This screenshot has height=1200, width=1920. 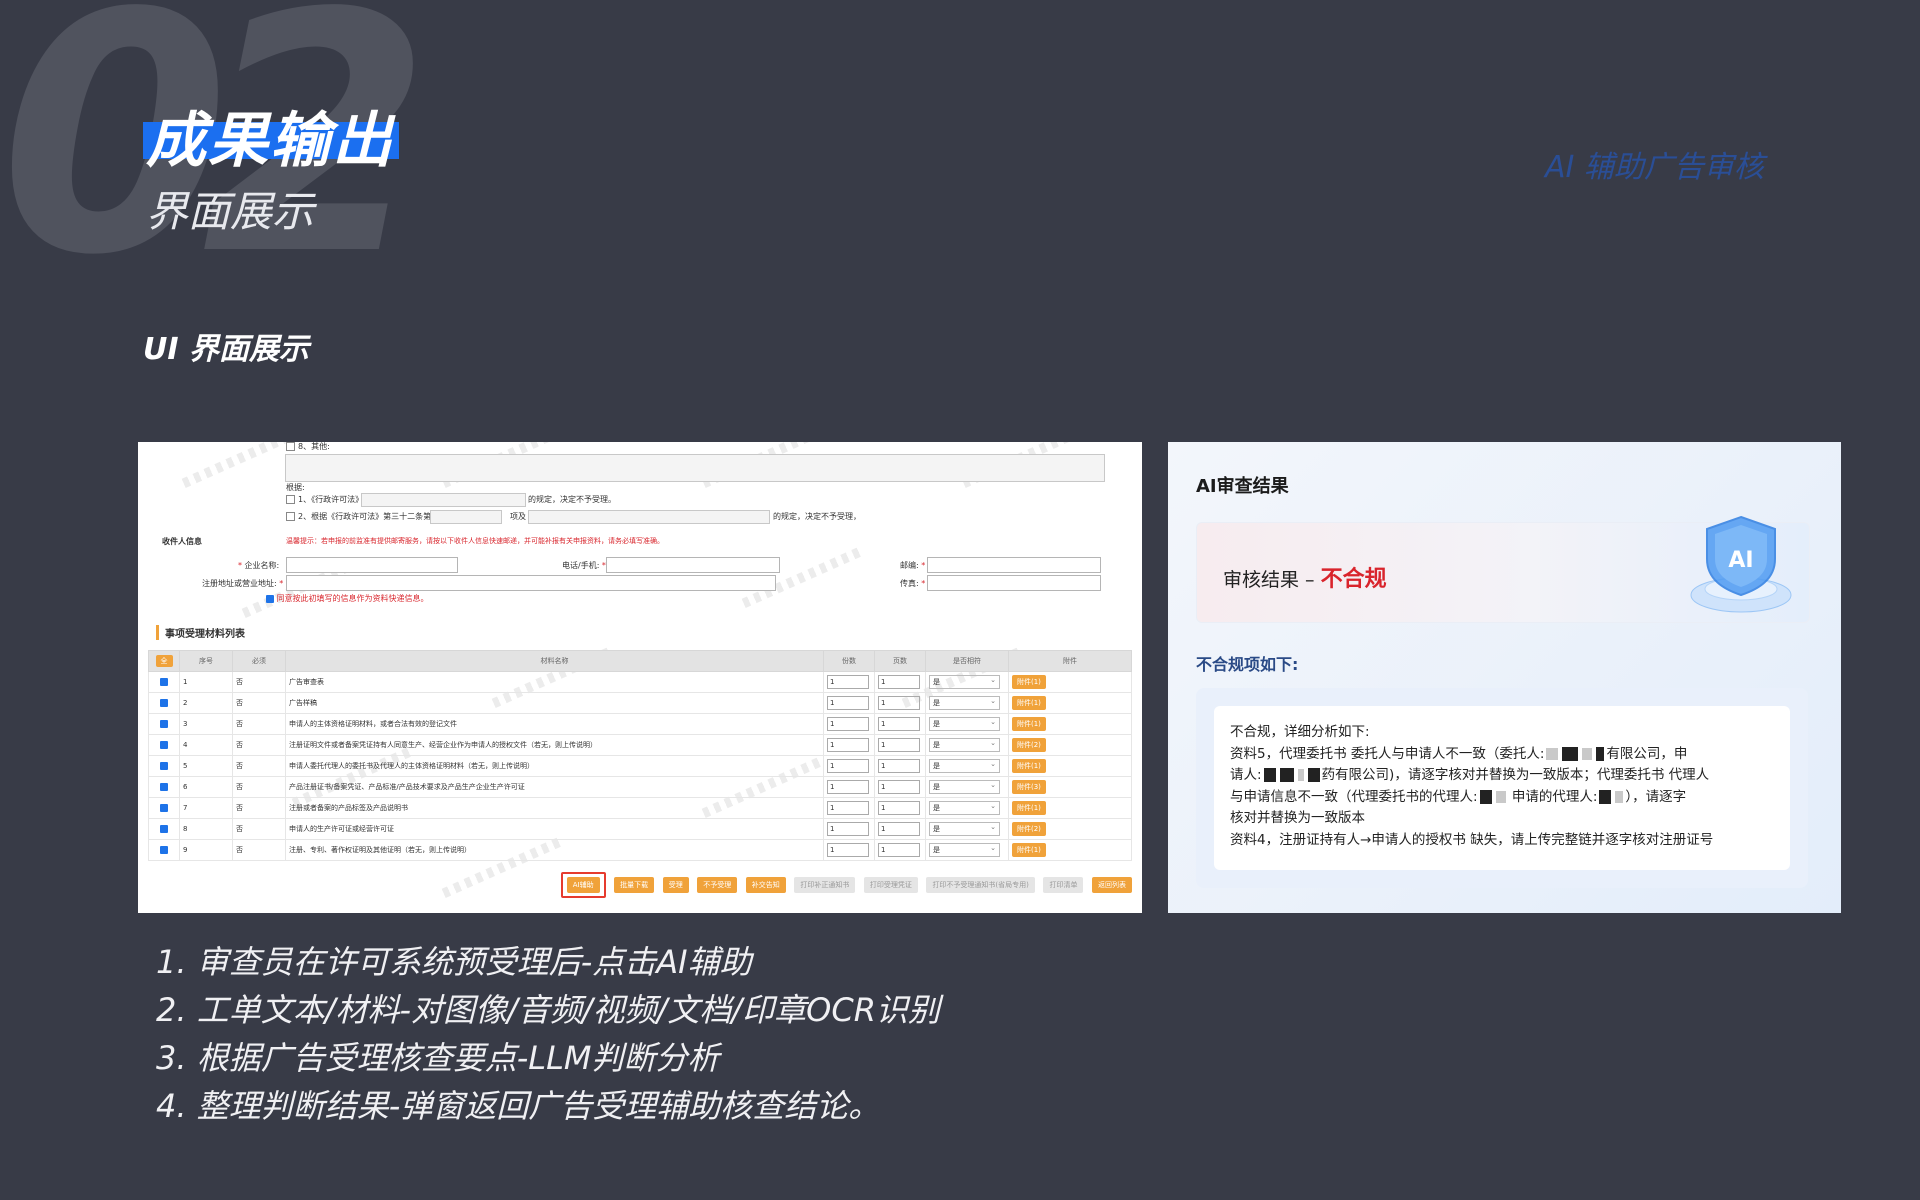 What do you see at coordinates (554, 787) in the screenshot?
I see `row-material-name: 产品注册证书/备案凭证、产品标准/产品技术要求及产品生产企业生产许可证` at bounding box center [554, 787].